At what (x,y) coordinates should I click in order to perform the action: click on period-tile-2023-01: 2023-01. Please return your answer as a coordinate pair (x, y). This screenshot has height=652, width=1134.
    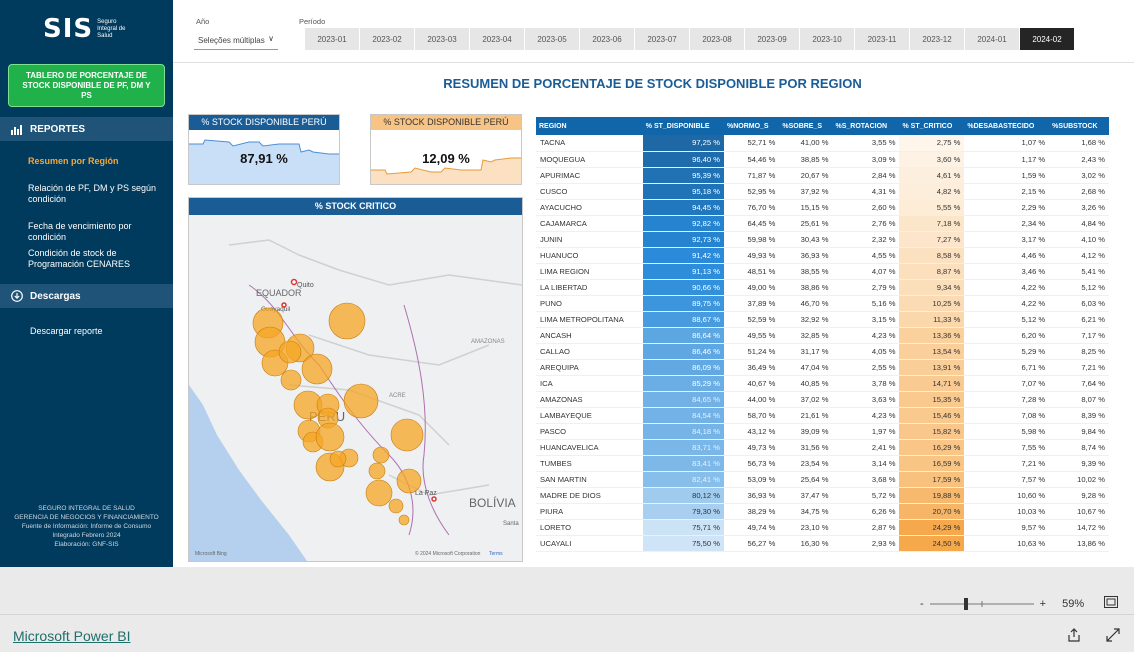
    Looking at the image, I should click on (332, 39).